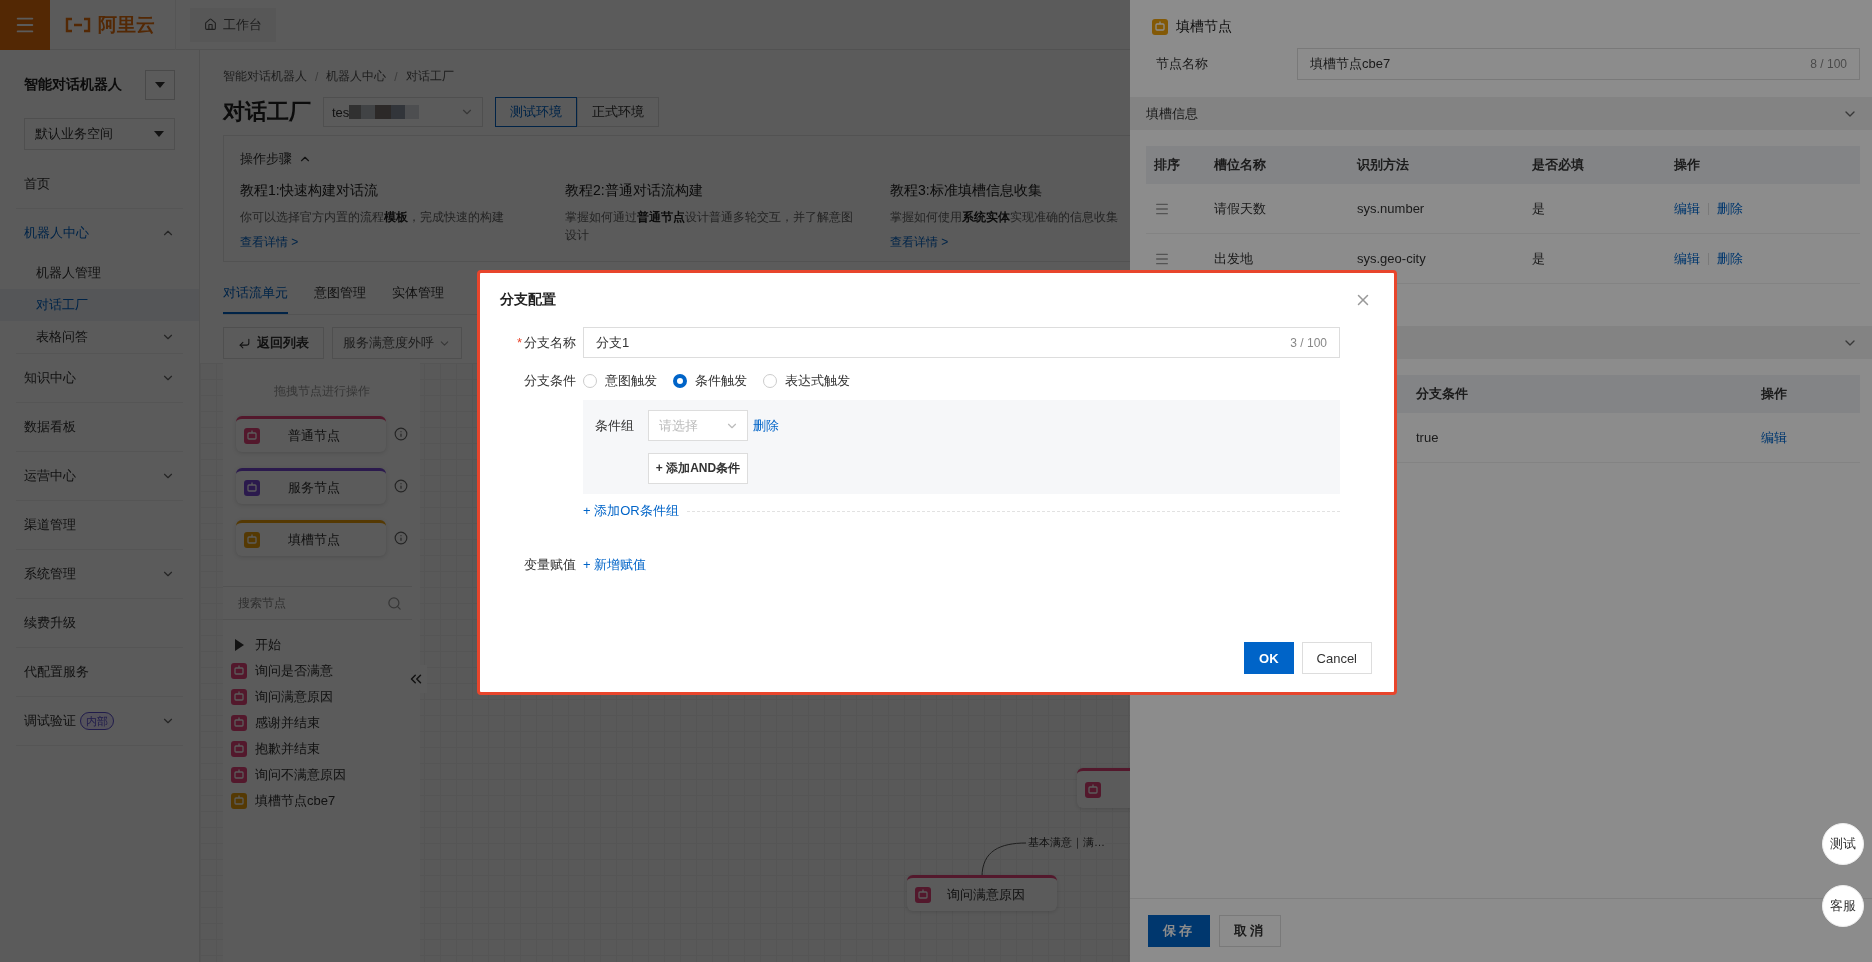 The height and width of the screenshot is (962, 1872). I want to click on environment-tab: 测试环境, so click(536, 112).